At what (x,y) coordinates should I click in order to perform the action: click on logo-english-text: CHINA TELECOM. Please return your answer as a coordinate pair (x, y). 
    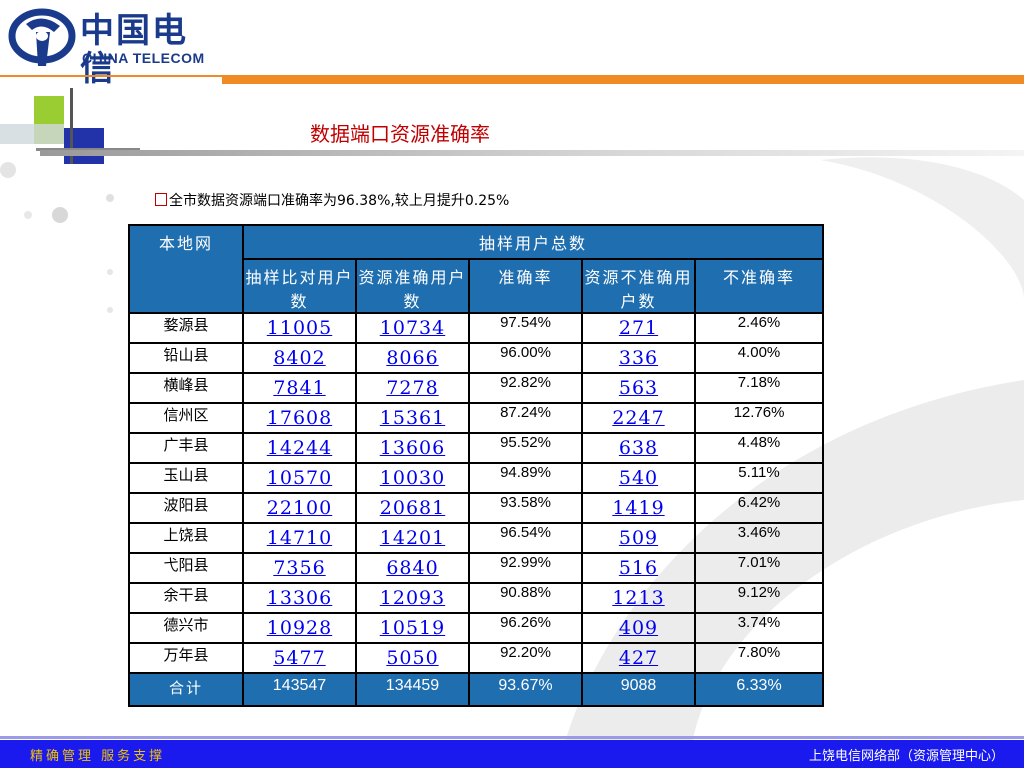
    Looking at the image, I should click on (143, 58).